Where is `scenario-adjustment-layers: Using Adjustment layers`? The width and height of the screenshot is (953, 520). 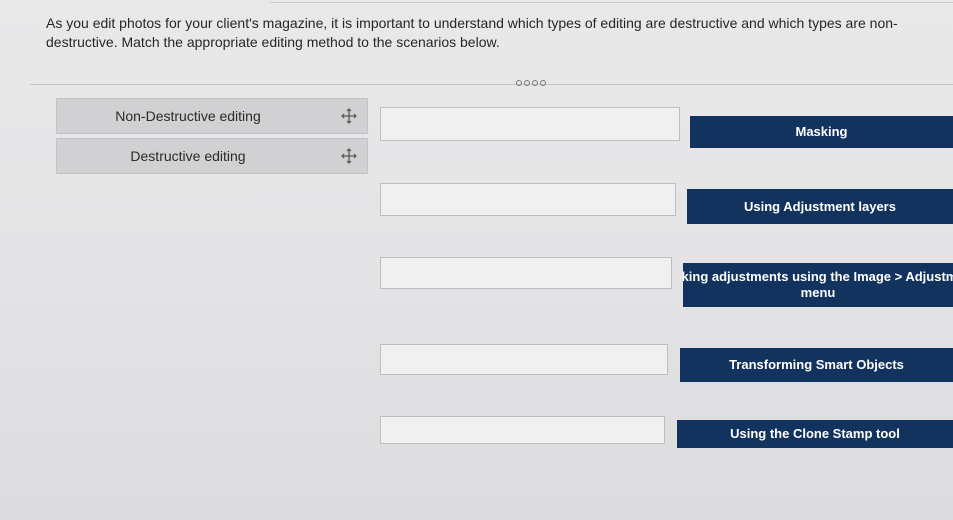
scenario-adjustment-layers: Using Adjustment layers is located at coordinates (820, 206).